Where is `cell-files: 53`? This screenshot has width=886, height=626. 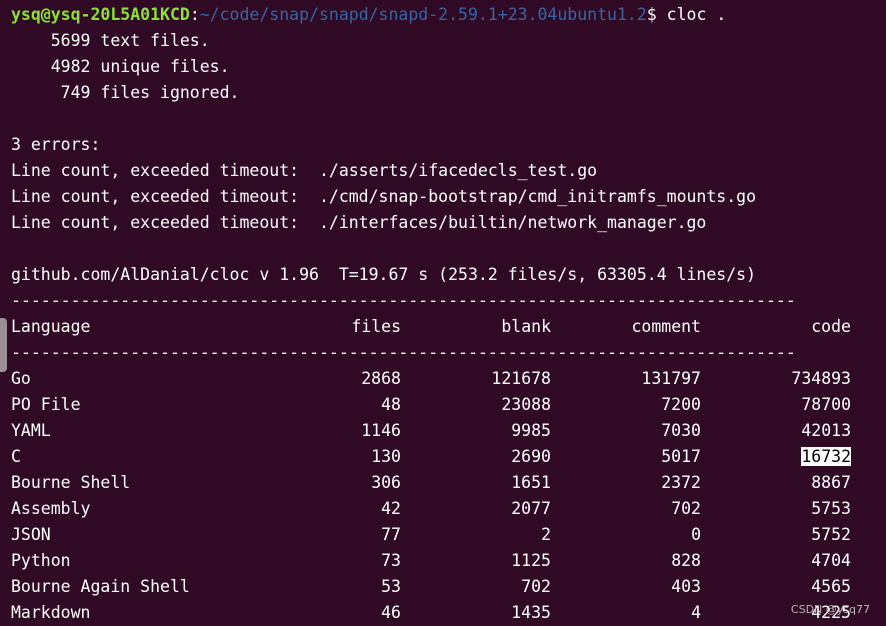 cell-files: 53 is located at coordinates (391, 586).